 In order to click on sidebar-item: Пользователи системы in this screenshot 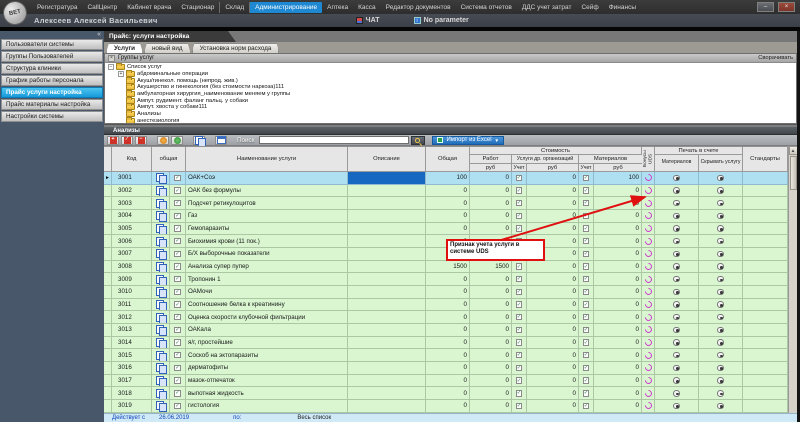, I will do `click(52, 44)`.